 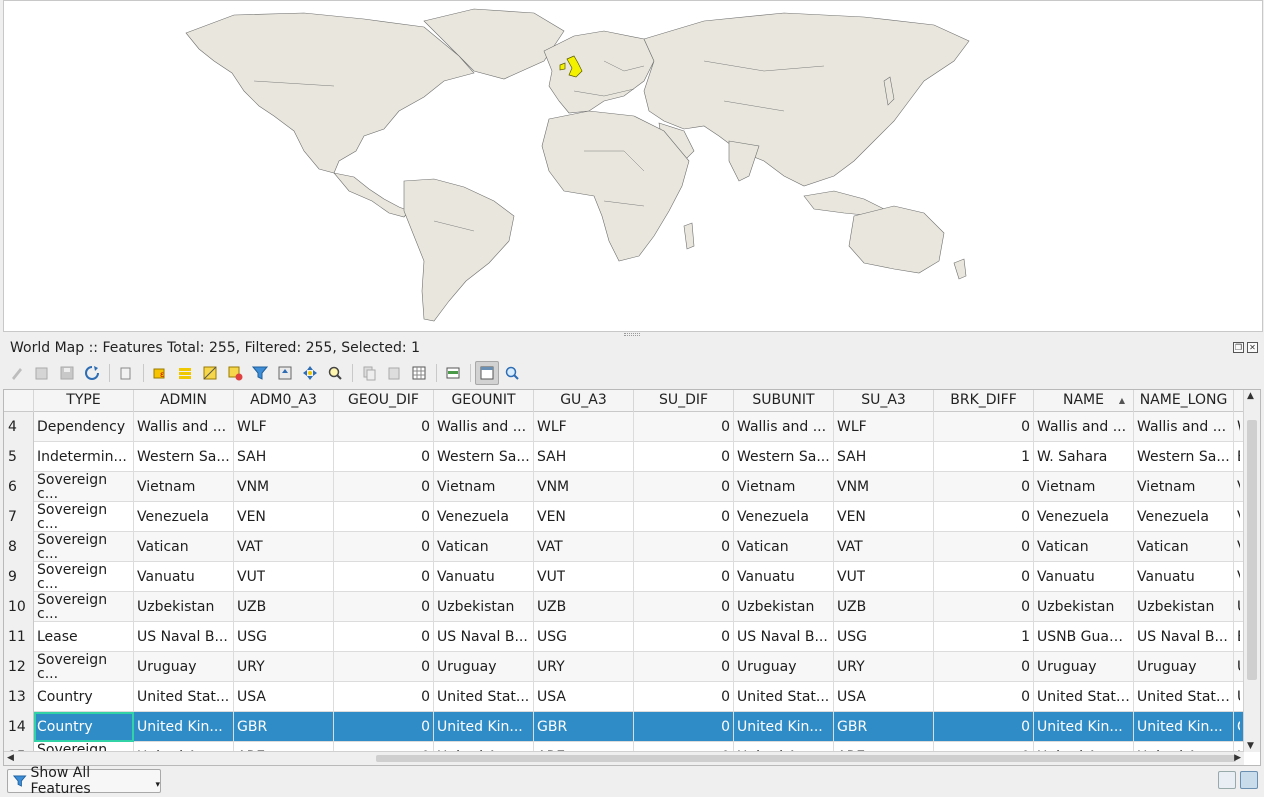 I want to click on table-cell: WLF, so click(x=584, y=427).